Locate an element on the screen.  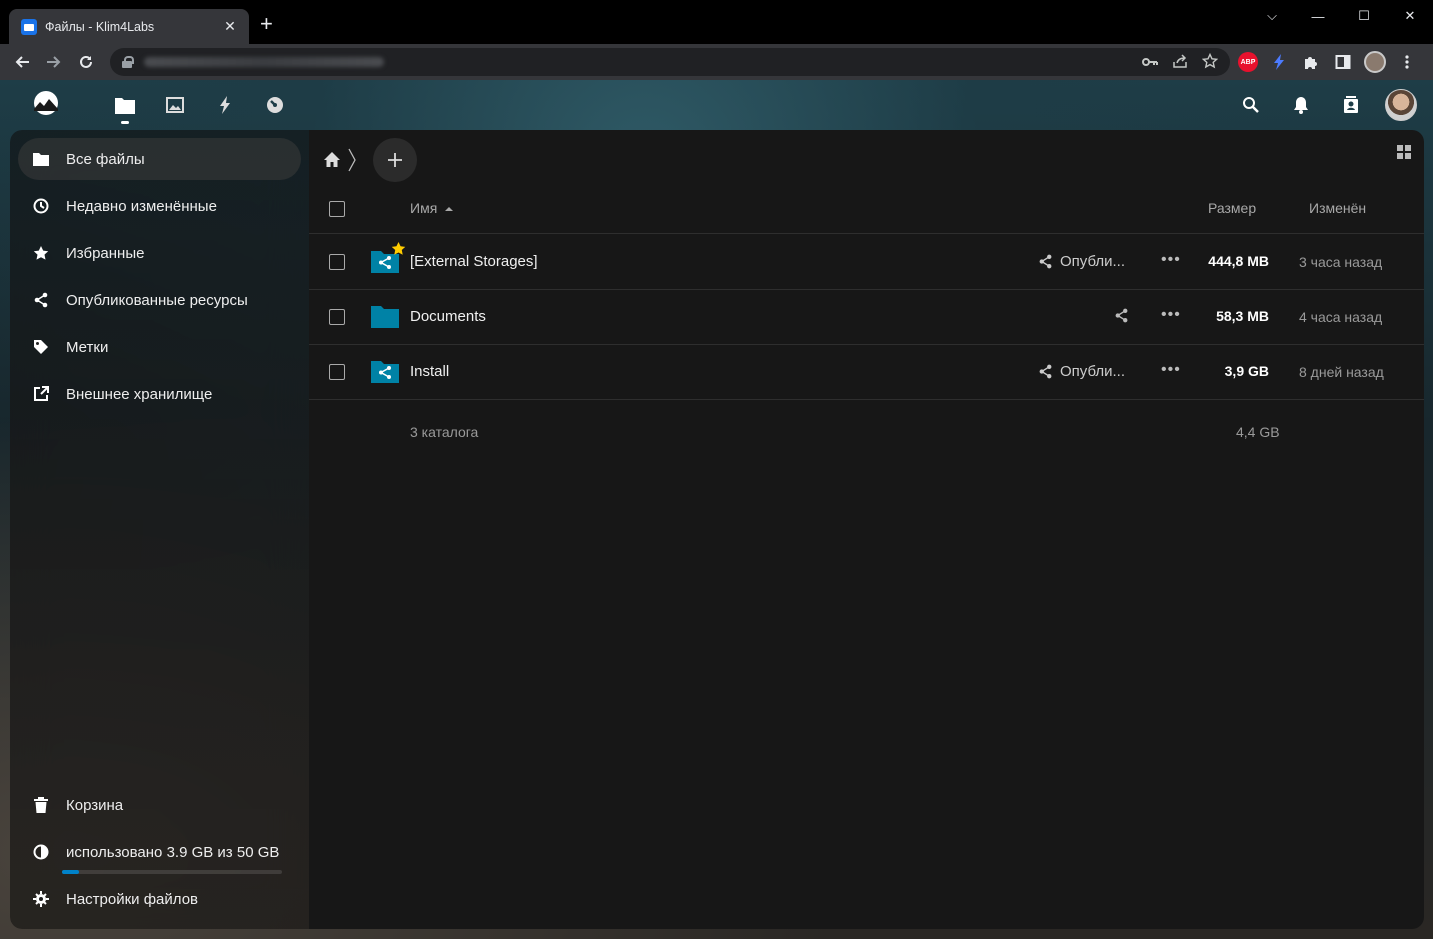
nav-external-storage: Внешнее хранилище is located at coordinates (159, 394).